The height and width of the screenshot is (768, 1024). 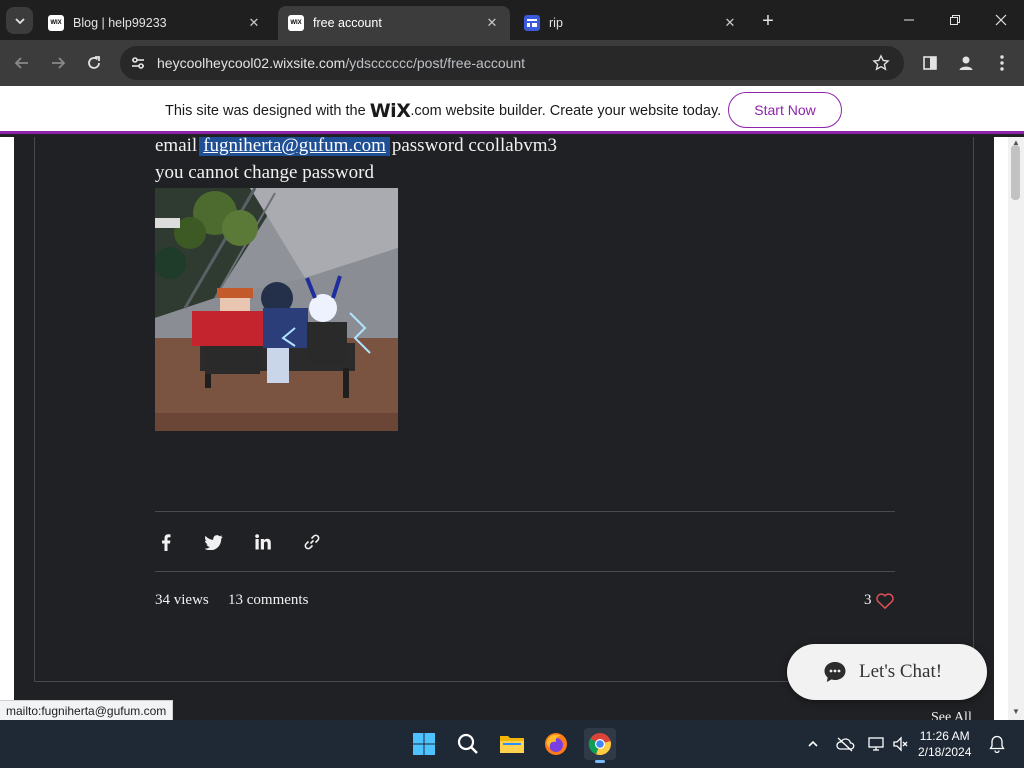 What do you see at coordinates (944, 744) in the screenshot?
I see `system-clock: 11:26 AM 2/18/2024` at bounding box center [944, 744].